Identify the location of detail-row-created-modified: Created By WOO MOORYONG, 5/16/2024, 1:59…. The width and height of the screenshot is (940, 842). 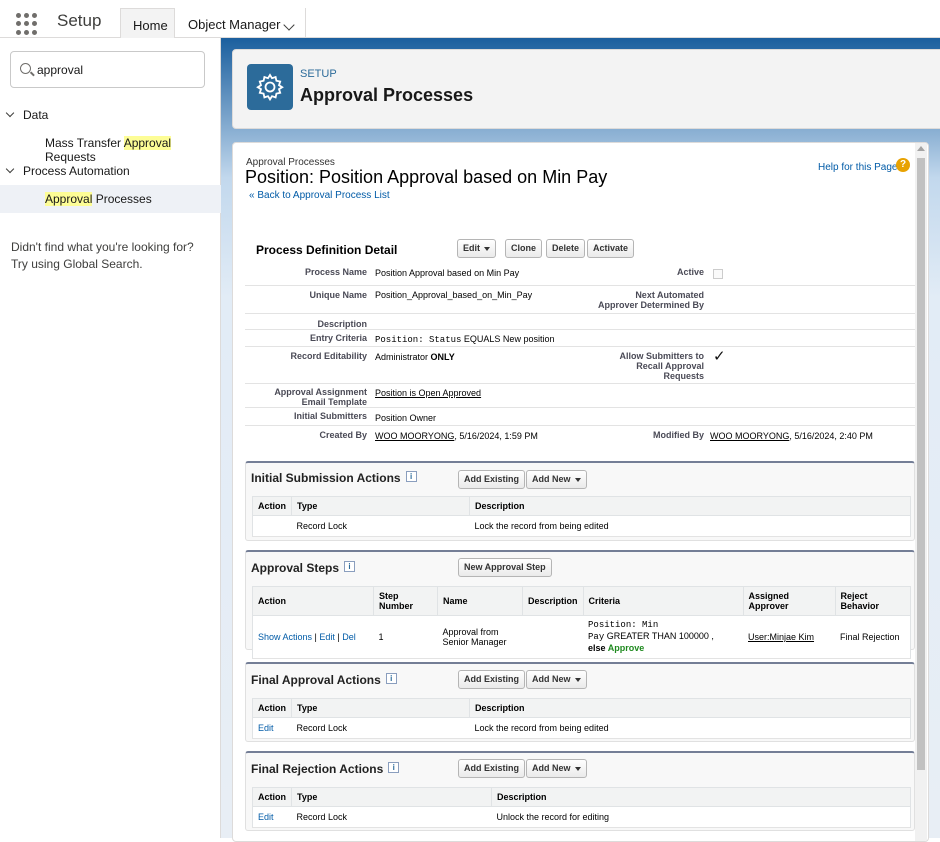
(580, 436).